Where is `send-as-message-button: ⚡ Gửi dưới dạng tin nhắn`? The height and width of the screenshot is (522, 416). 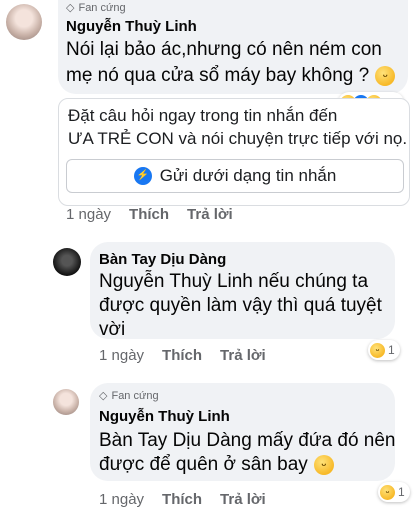
send-as-message-button: ⚡ Gửi dưới dạng tin nhắn is located at coordinates (235, 176).